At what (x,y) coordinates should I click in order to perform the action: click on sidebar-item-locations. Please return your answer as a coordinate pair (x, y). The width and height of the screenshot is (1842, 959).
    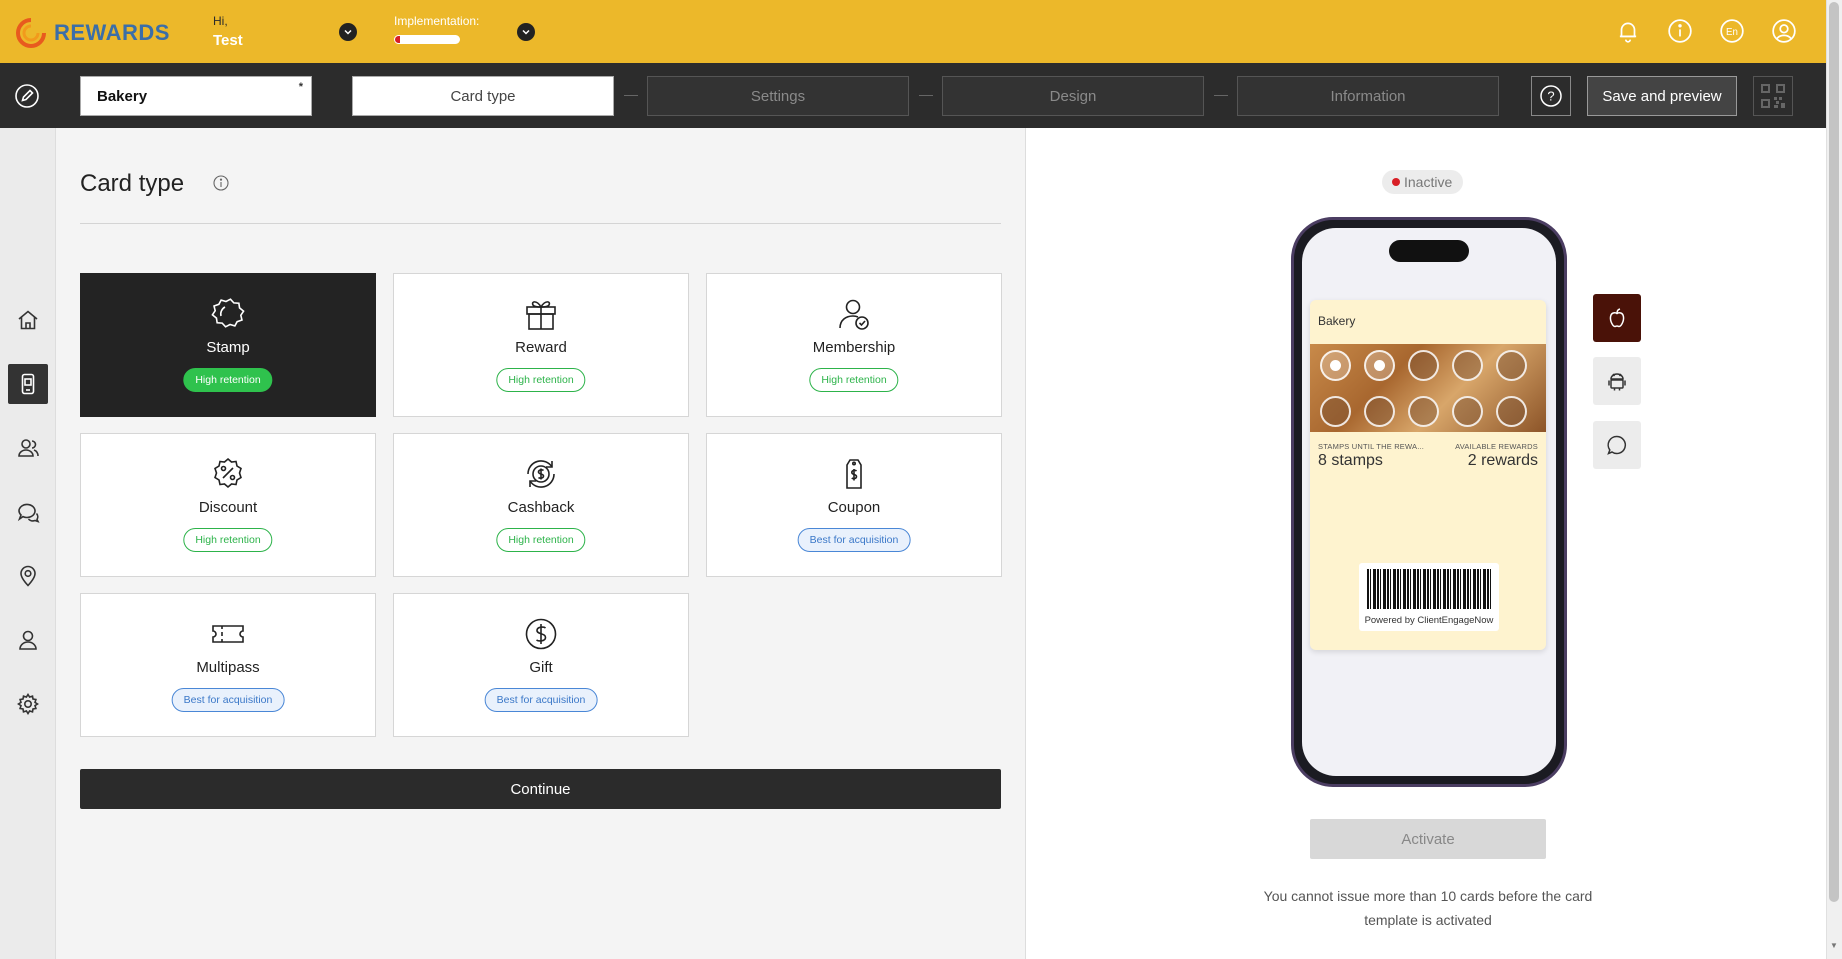
    Looking at the image, I should click on (28, 576).